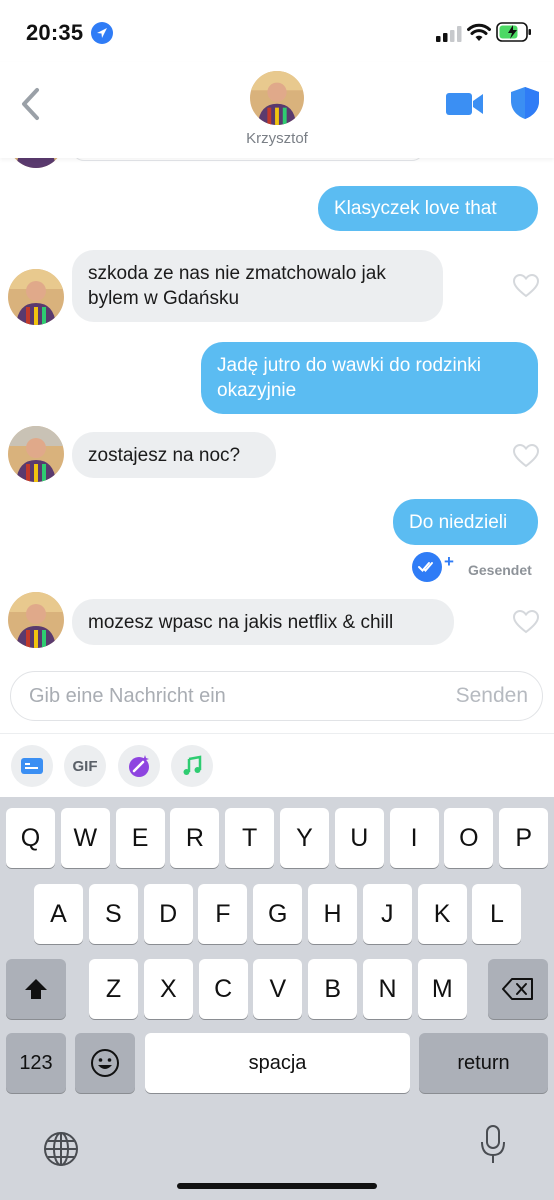 Image resolution: width=554 pixels, height=1200 pixels. Describe the element at coordinates (359, 838) in the screenshot. I see `key-u: U` at that location.